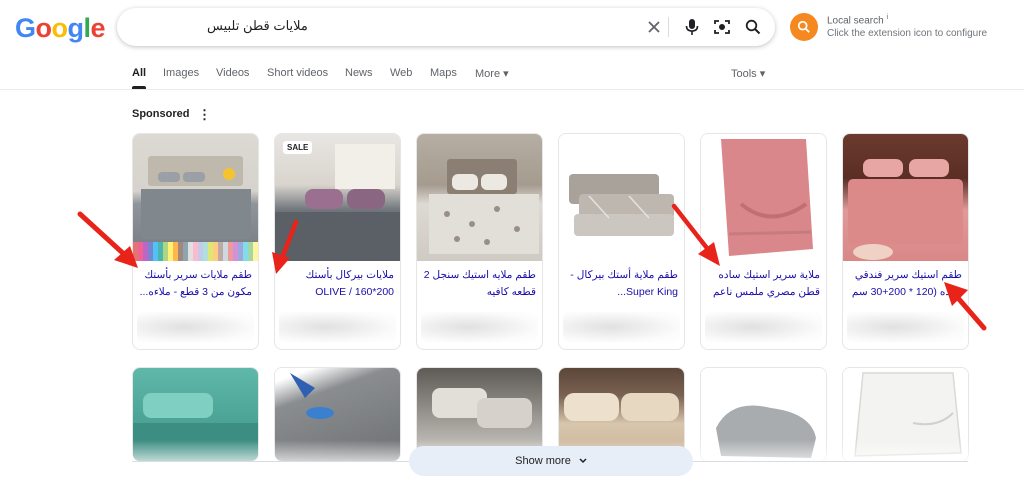  What do you see at coordinates (181, 73) in the screenshot?
I see `tab-images: Images` at bounding box center [181, 73].